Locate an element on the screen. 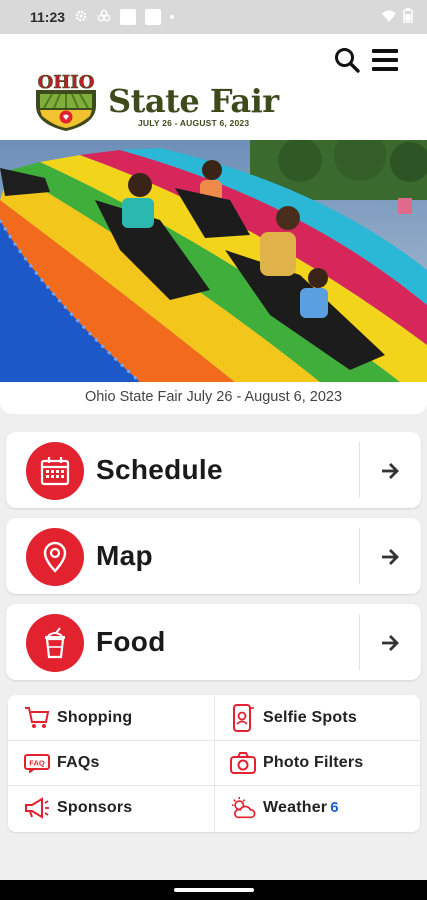 The width and height of the screenshot is (427, 900). weather-label-text: Weather is located at coordinates (295, 807).